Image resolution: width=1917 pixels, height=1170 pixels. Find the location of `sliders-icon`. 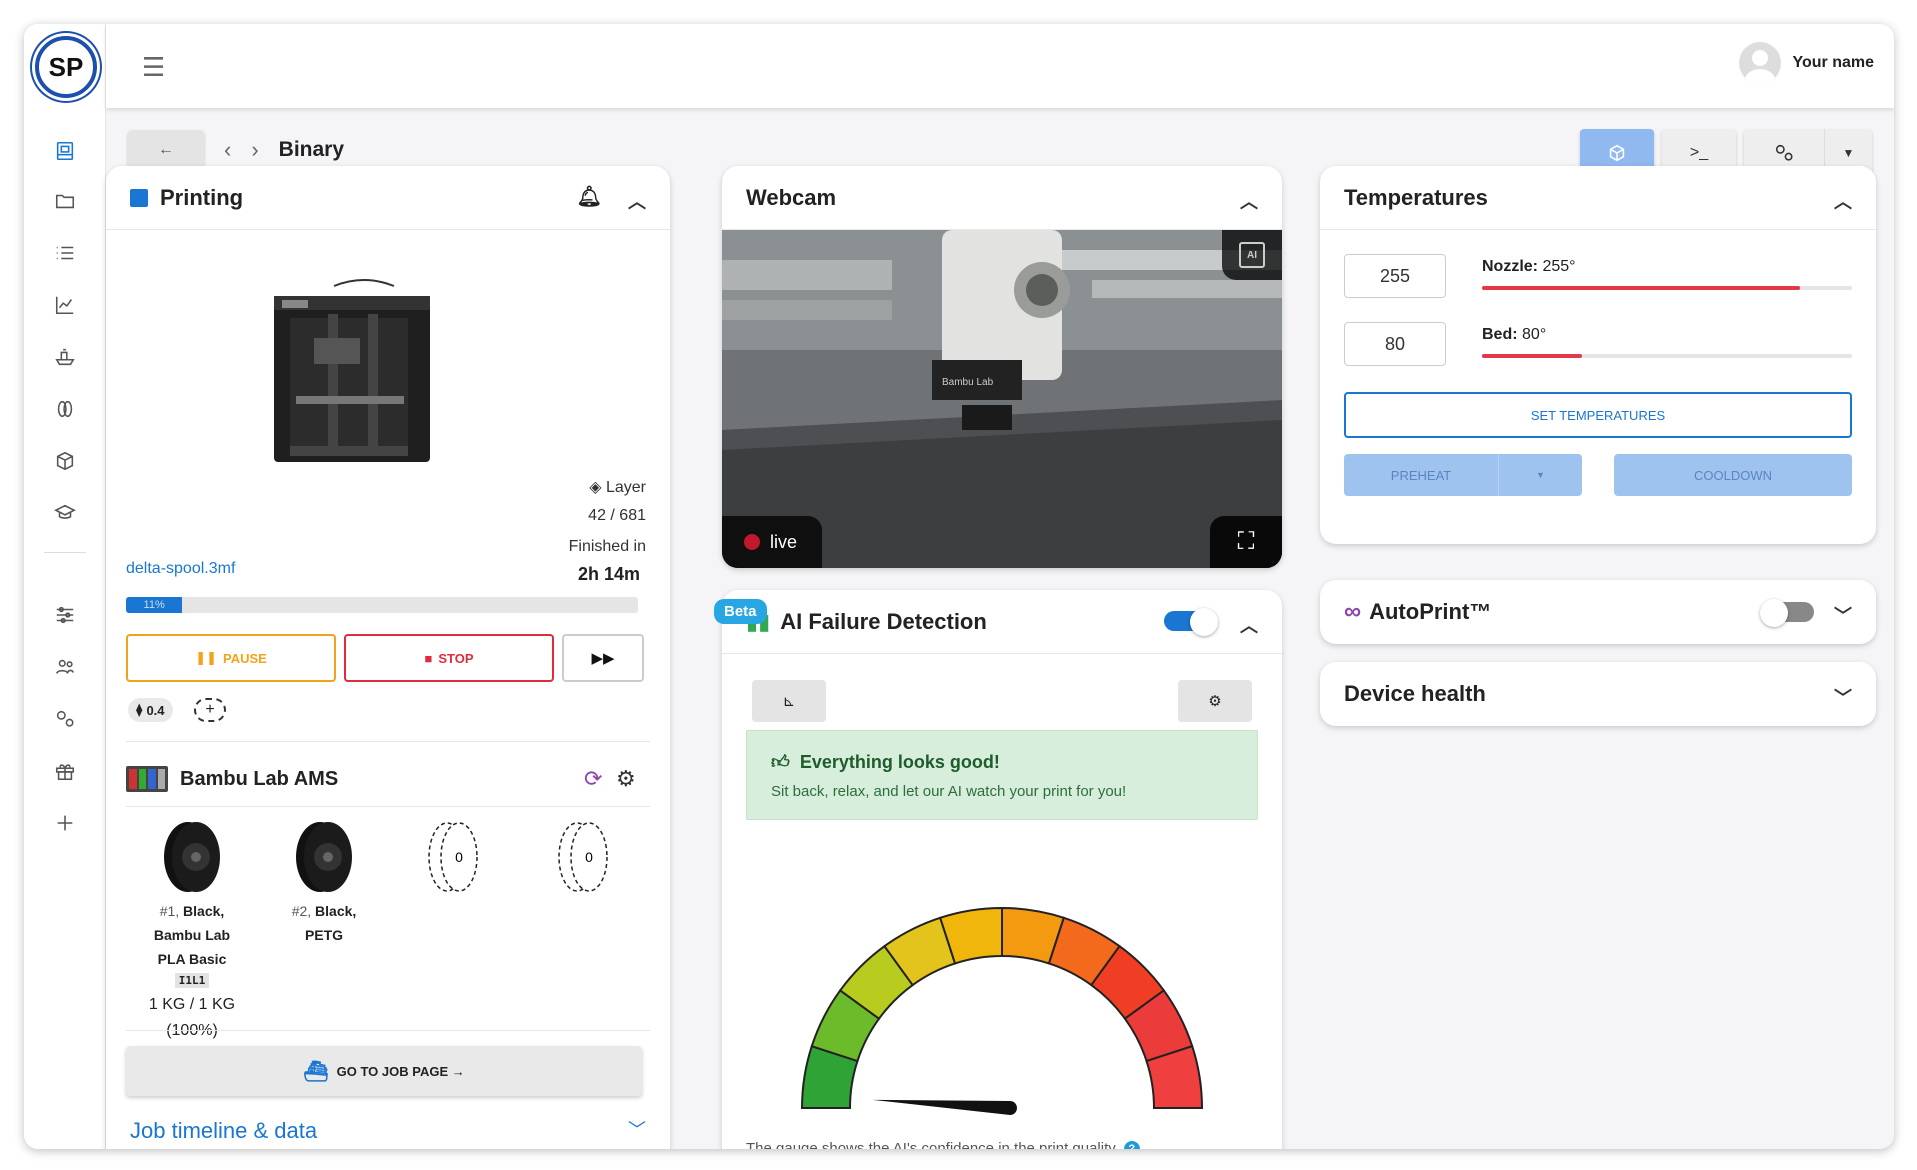

sliders-icon is located at coordinates (65, 615).